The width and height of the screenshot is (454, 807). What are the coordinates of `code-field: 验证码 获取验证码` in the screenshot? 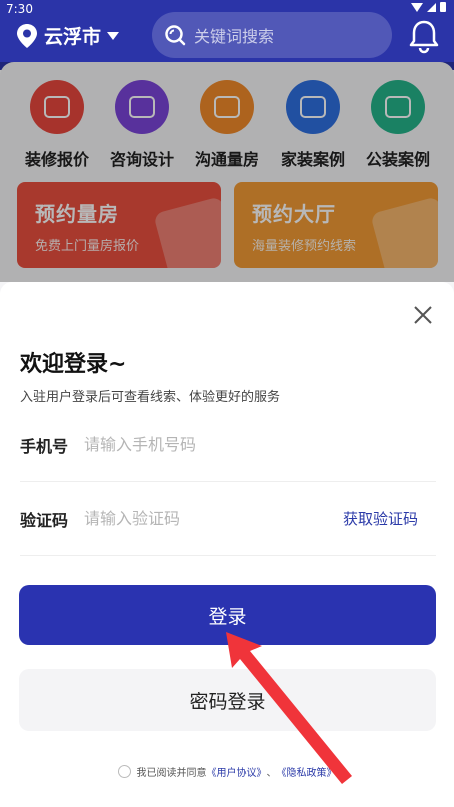 It's located at (228, 519).